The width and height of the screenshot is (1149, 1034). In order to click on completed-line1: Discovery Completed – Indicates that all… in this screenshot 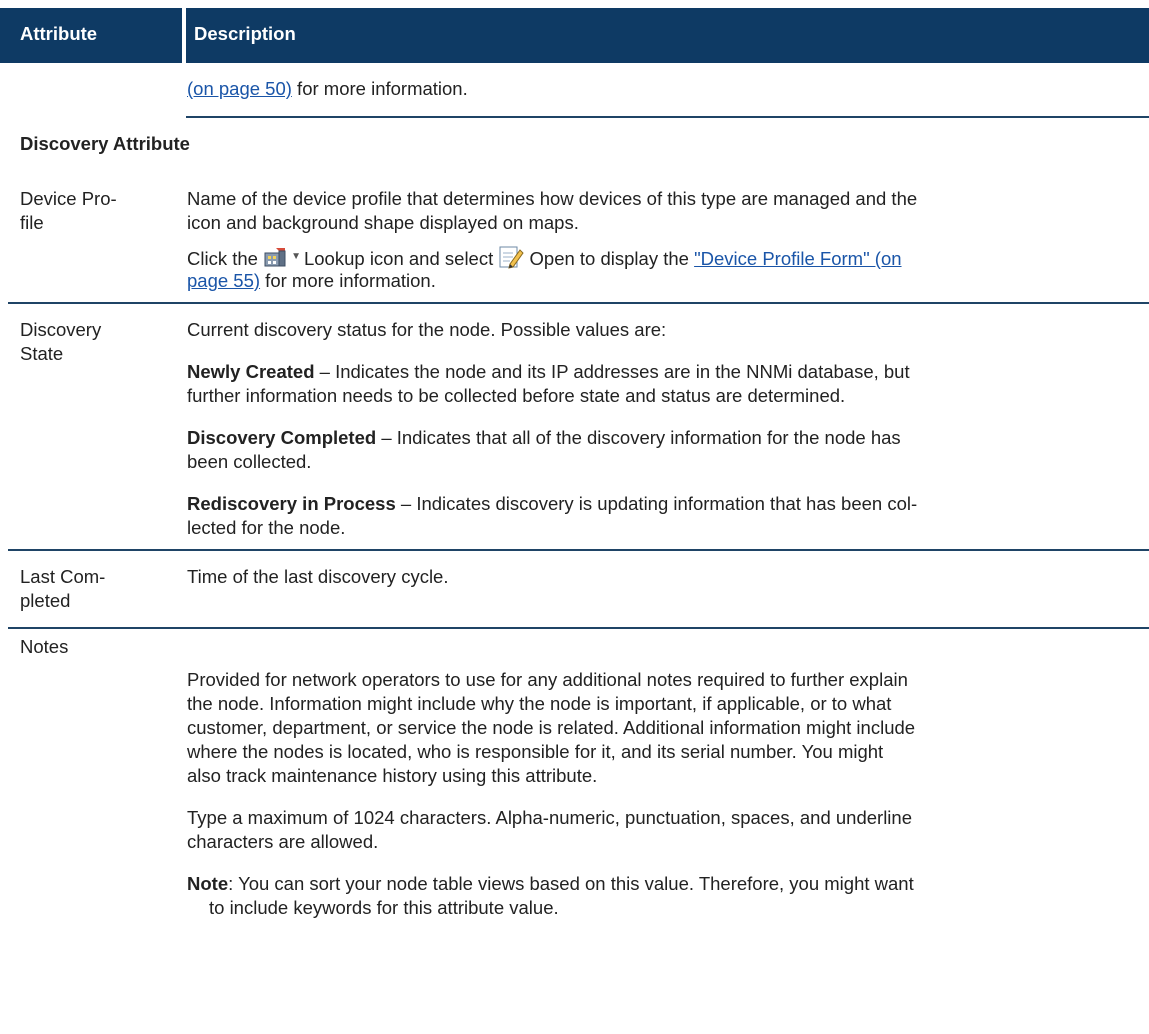, I will do `click(544, 437)`.